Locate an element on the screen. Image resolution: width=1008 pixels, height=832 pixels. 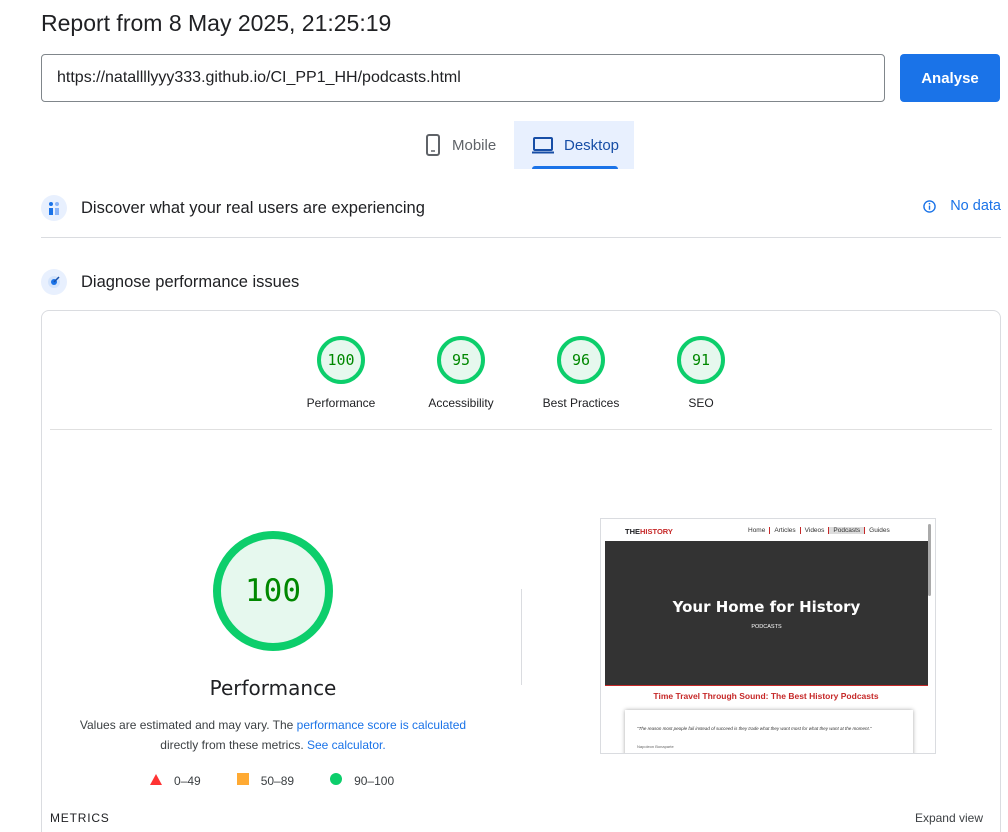
diagnose-title: Diagnose performance issues is located at coordinates (190, 281).